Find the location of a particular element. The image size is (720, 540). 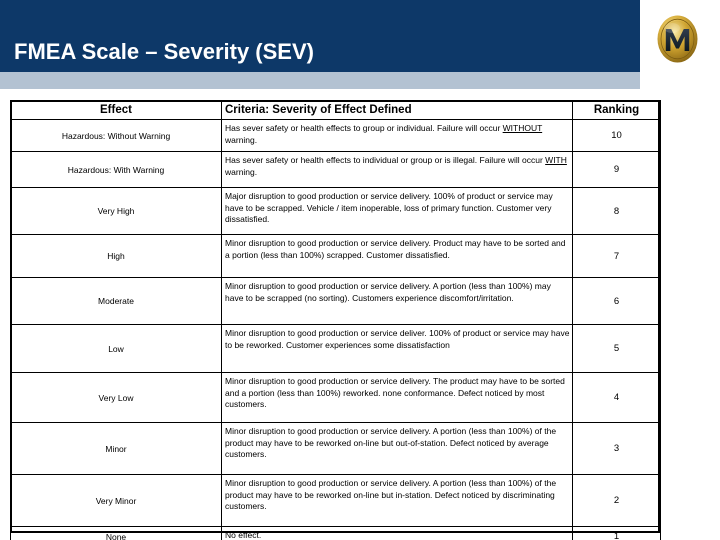

cell-effect: Low is located at coordinates (116, 348).